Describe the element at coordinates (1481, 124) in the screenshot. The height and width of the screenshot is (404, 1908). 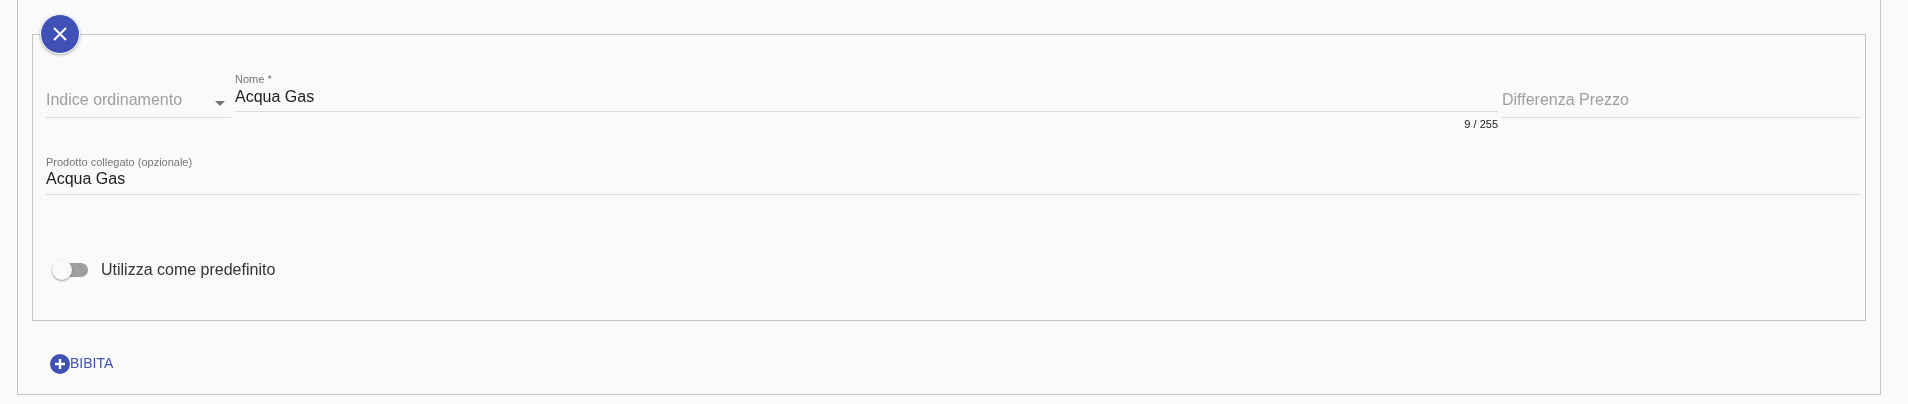
I see `char-counter: 9 / 255` at that location.